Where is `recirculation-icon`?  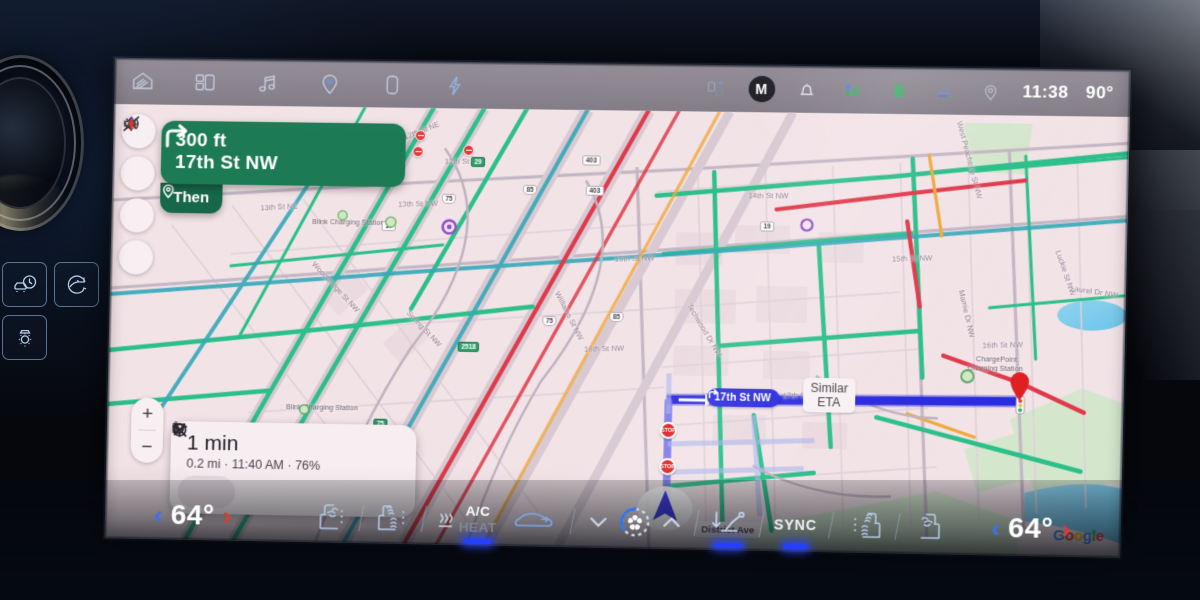
recirculation-icon is located at coordinates (76, 284).